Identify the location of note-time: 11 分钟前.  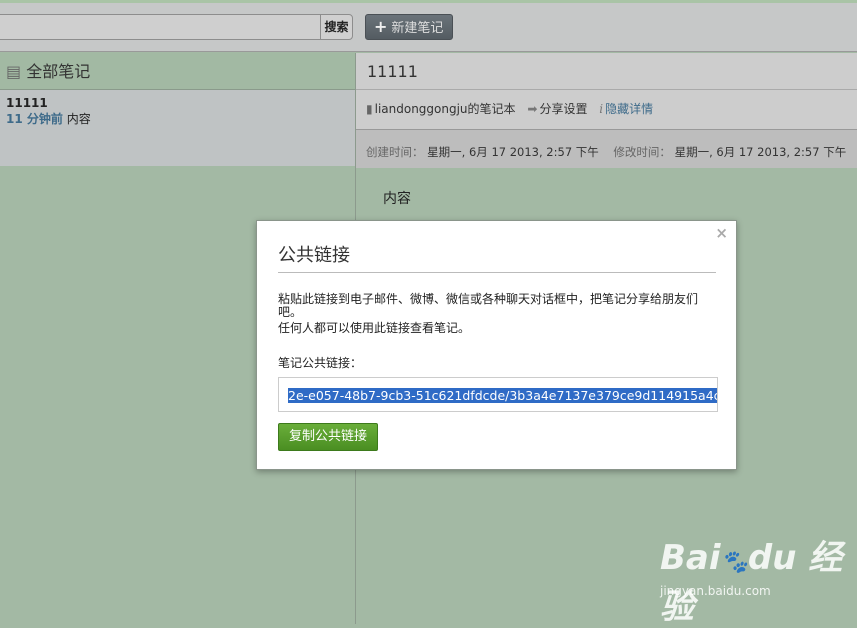
(34, 119).